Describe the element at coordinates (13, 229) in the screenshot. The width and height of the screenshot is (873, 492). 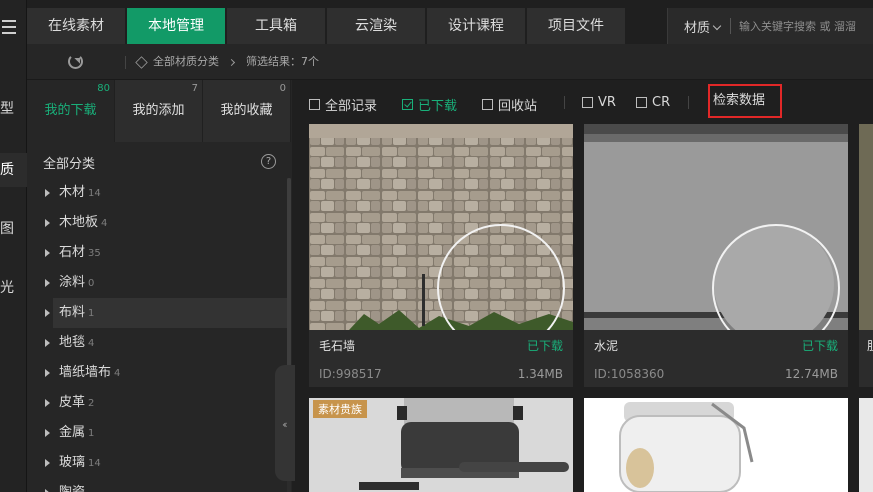
I see `rail-item-image: 图` at that location.